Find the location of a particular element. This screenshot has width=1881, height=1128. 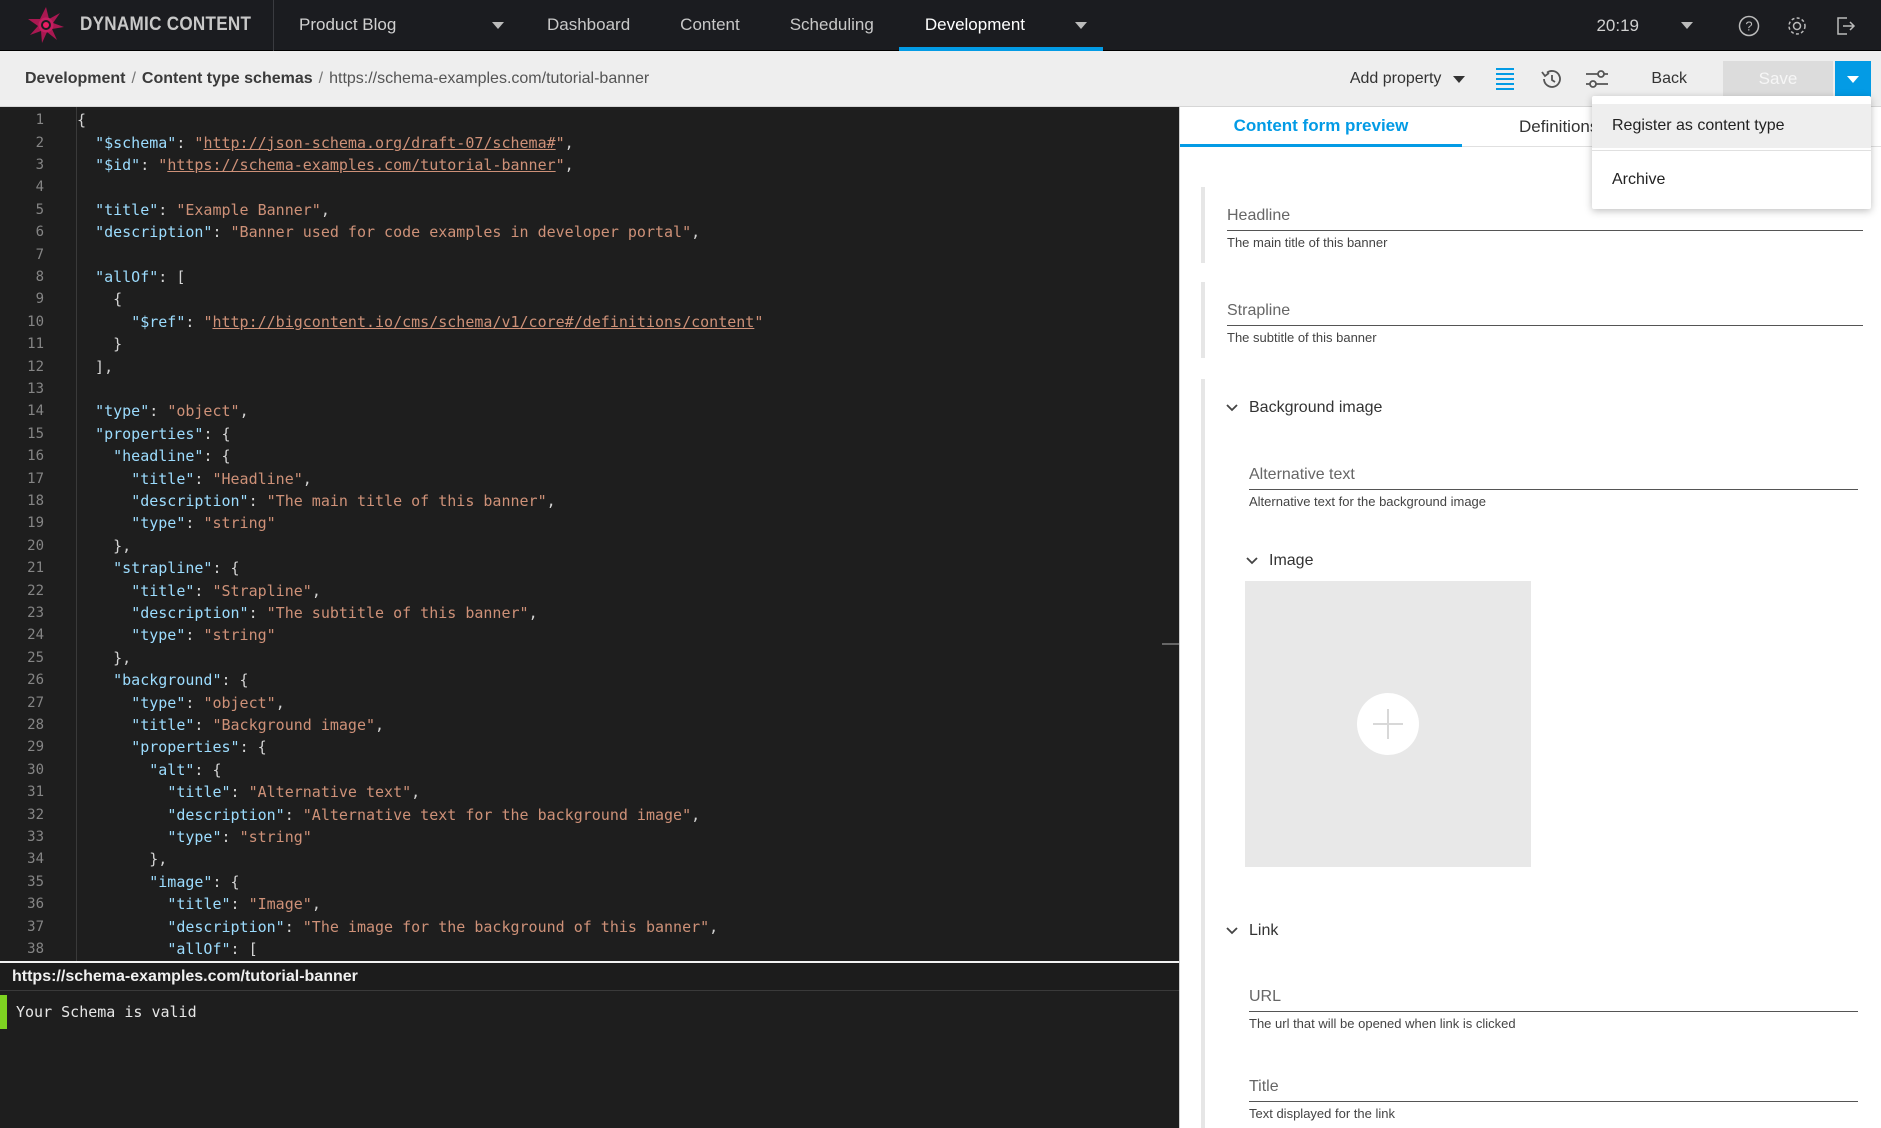

code-text: "allOf": [ is located at coordinates (140, 276).